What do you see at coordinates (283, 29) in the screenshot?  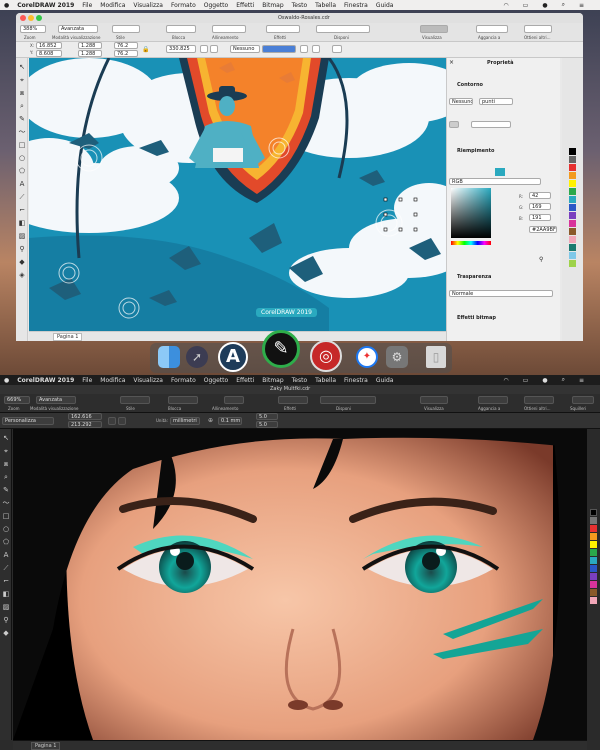 I see `effects-button` at bounding box center [283, 29].